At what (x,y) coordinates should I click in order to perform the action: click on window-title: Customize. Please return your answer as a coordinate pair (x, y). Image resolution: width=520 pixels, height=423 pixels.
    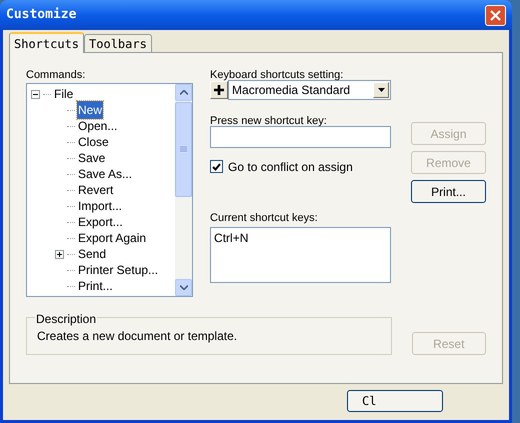
    Looking at the image, I should click on (41, 15).